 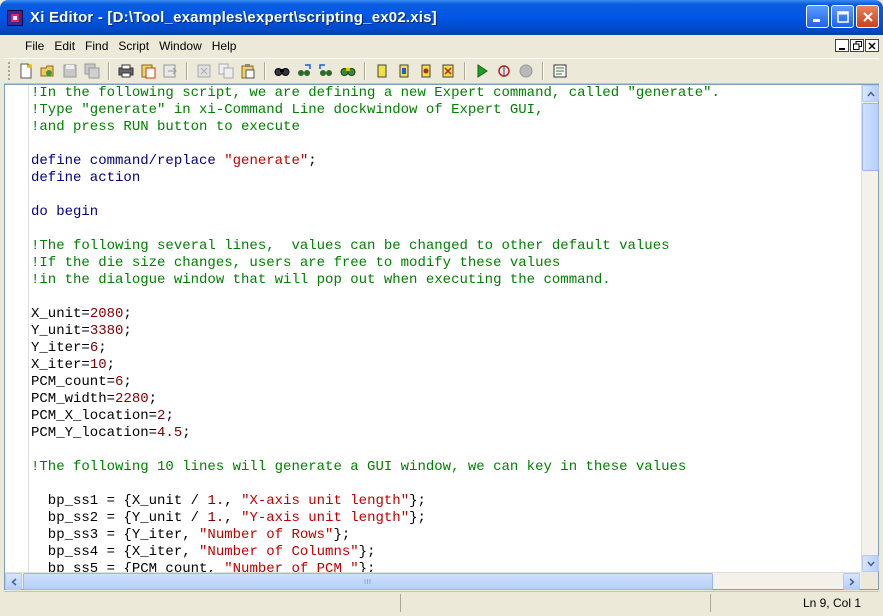 I want to click on find-next-icon, so click(x=304, y=71).